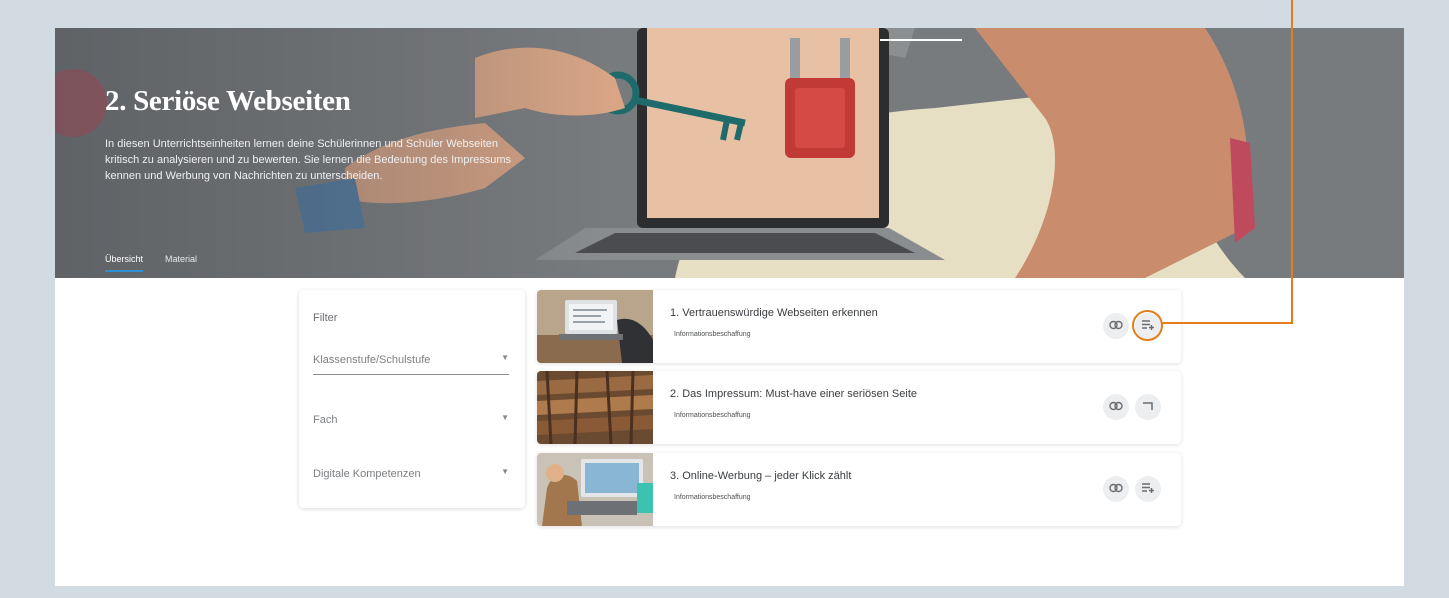 The image size is (1449, 598). Describe the element at coordinates (774, 313) in the screenshot. I see `course-title: 1. Vertrauenswürdige Webseiten erkennen` at that location.